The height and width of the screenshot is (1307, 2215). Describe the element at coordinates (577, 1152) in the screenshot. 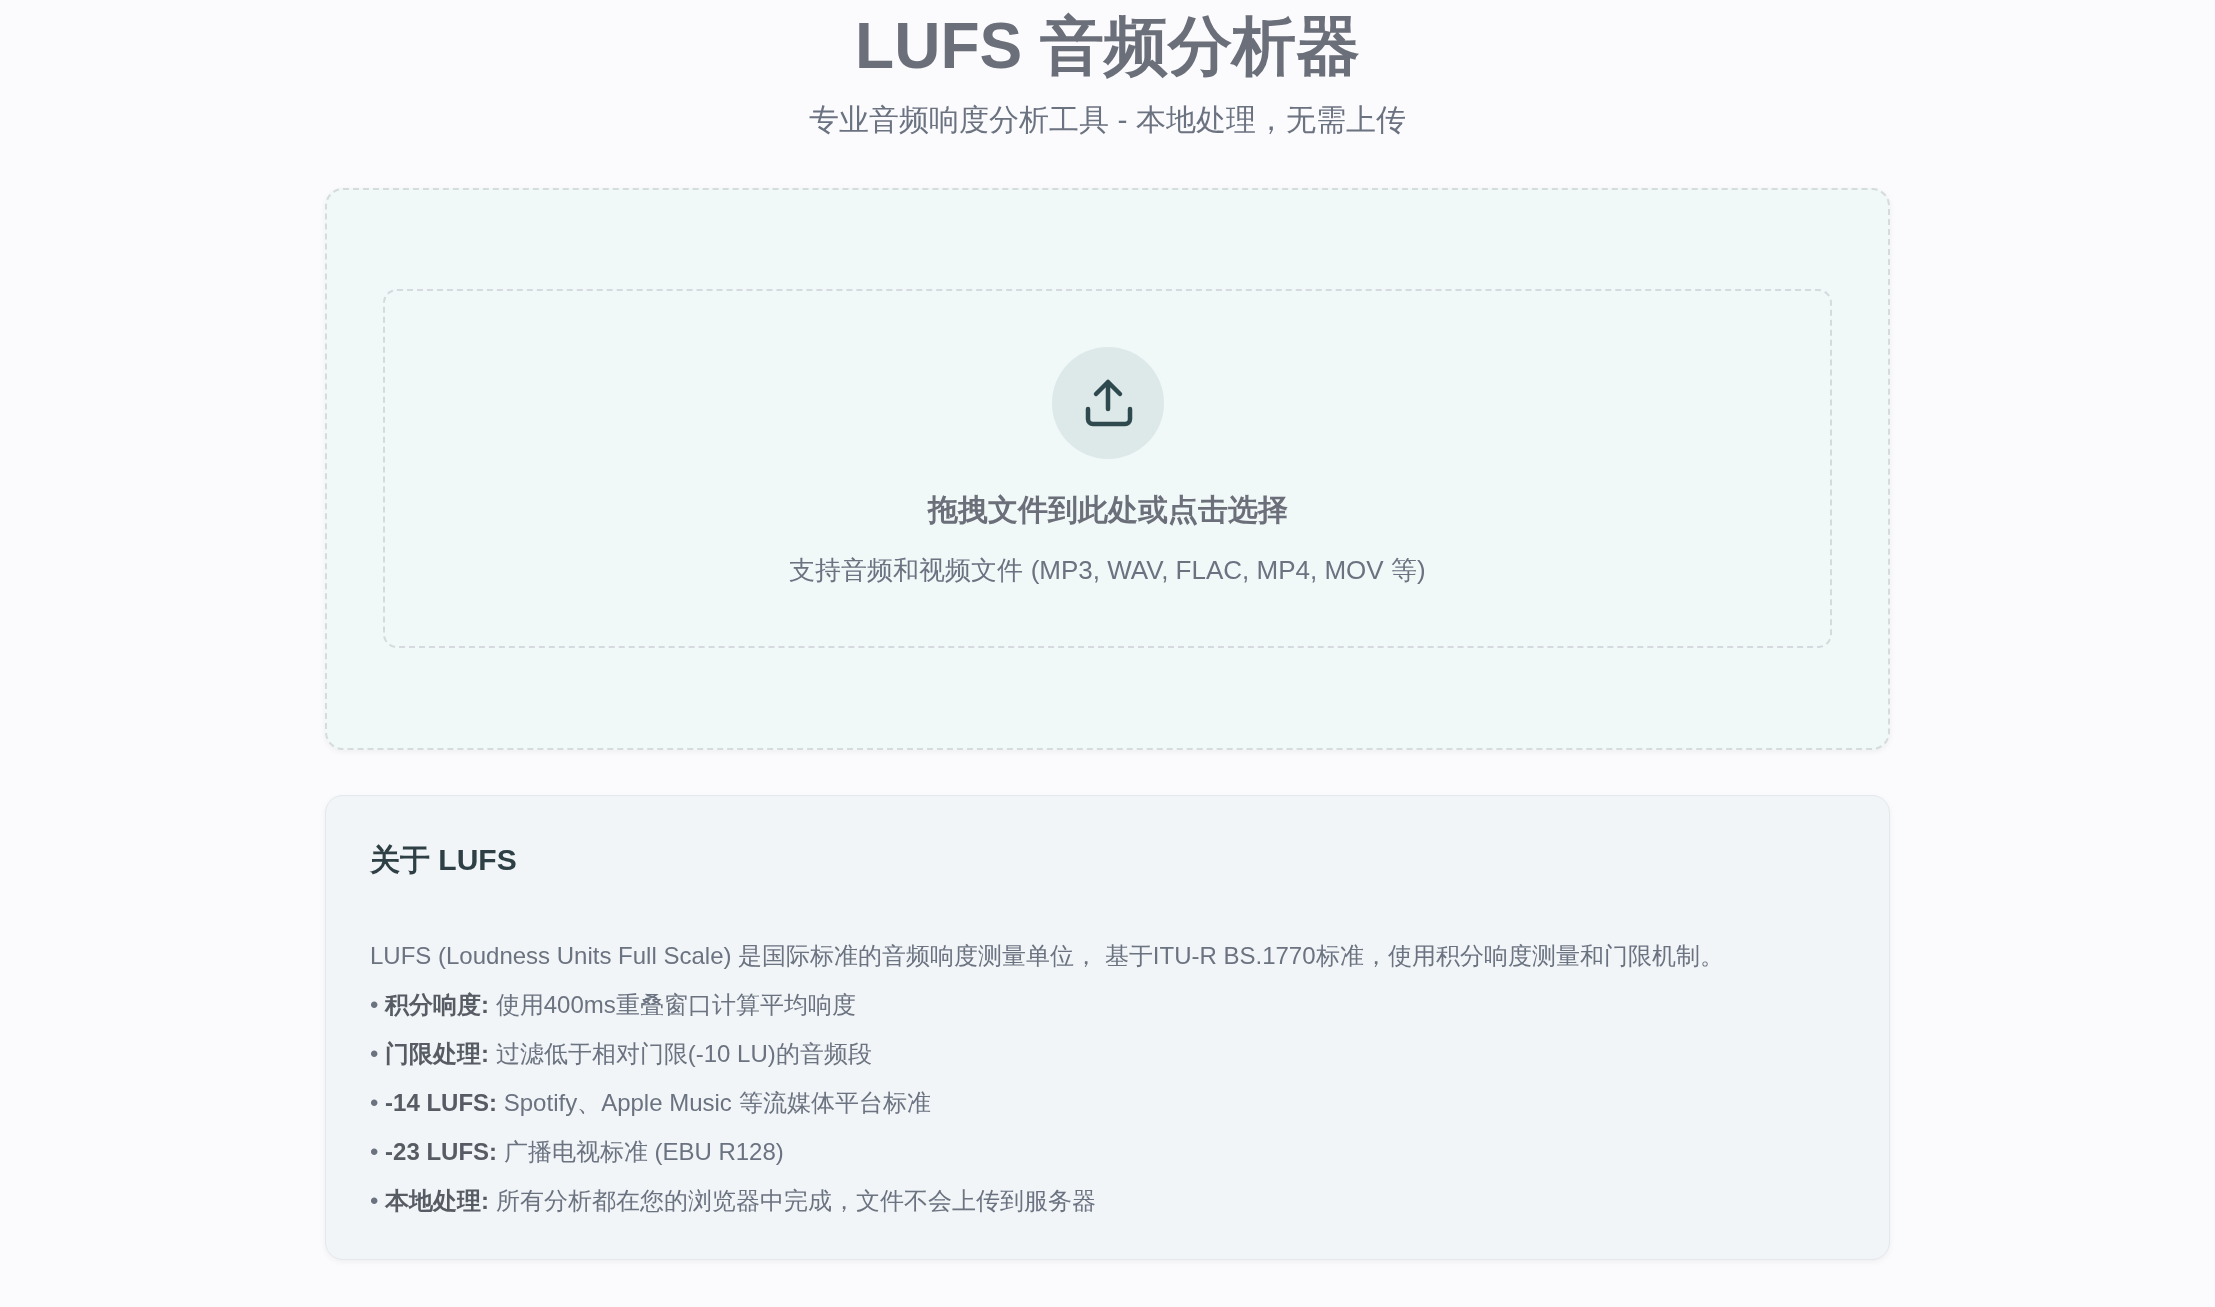

I see `bullet-point: • -23 LUFS: 广播电视标准 (EBU R128)` at that location.